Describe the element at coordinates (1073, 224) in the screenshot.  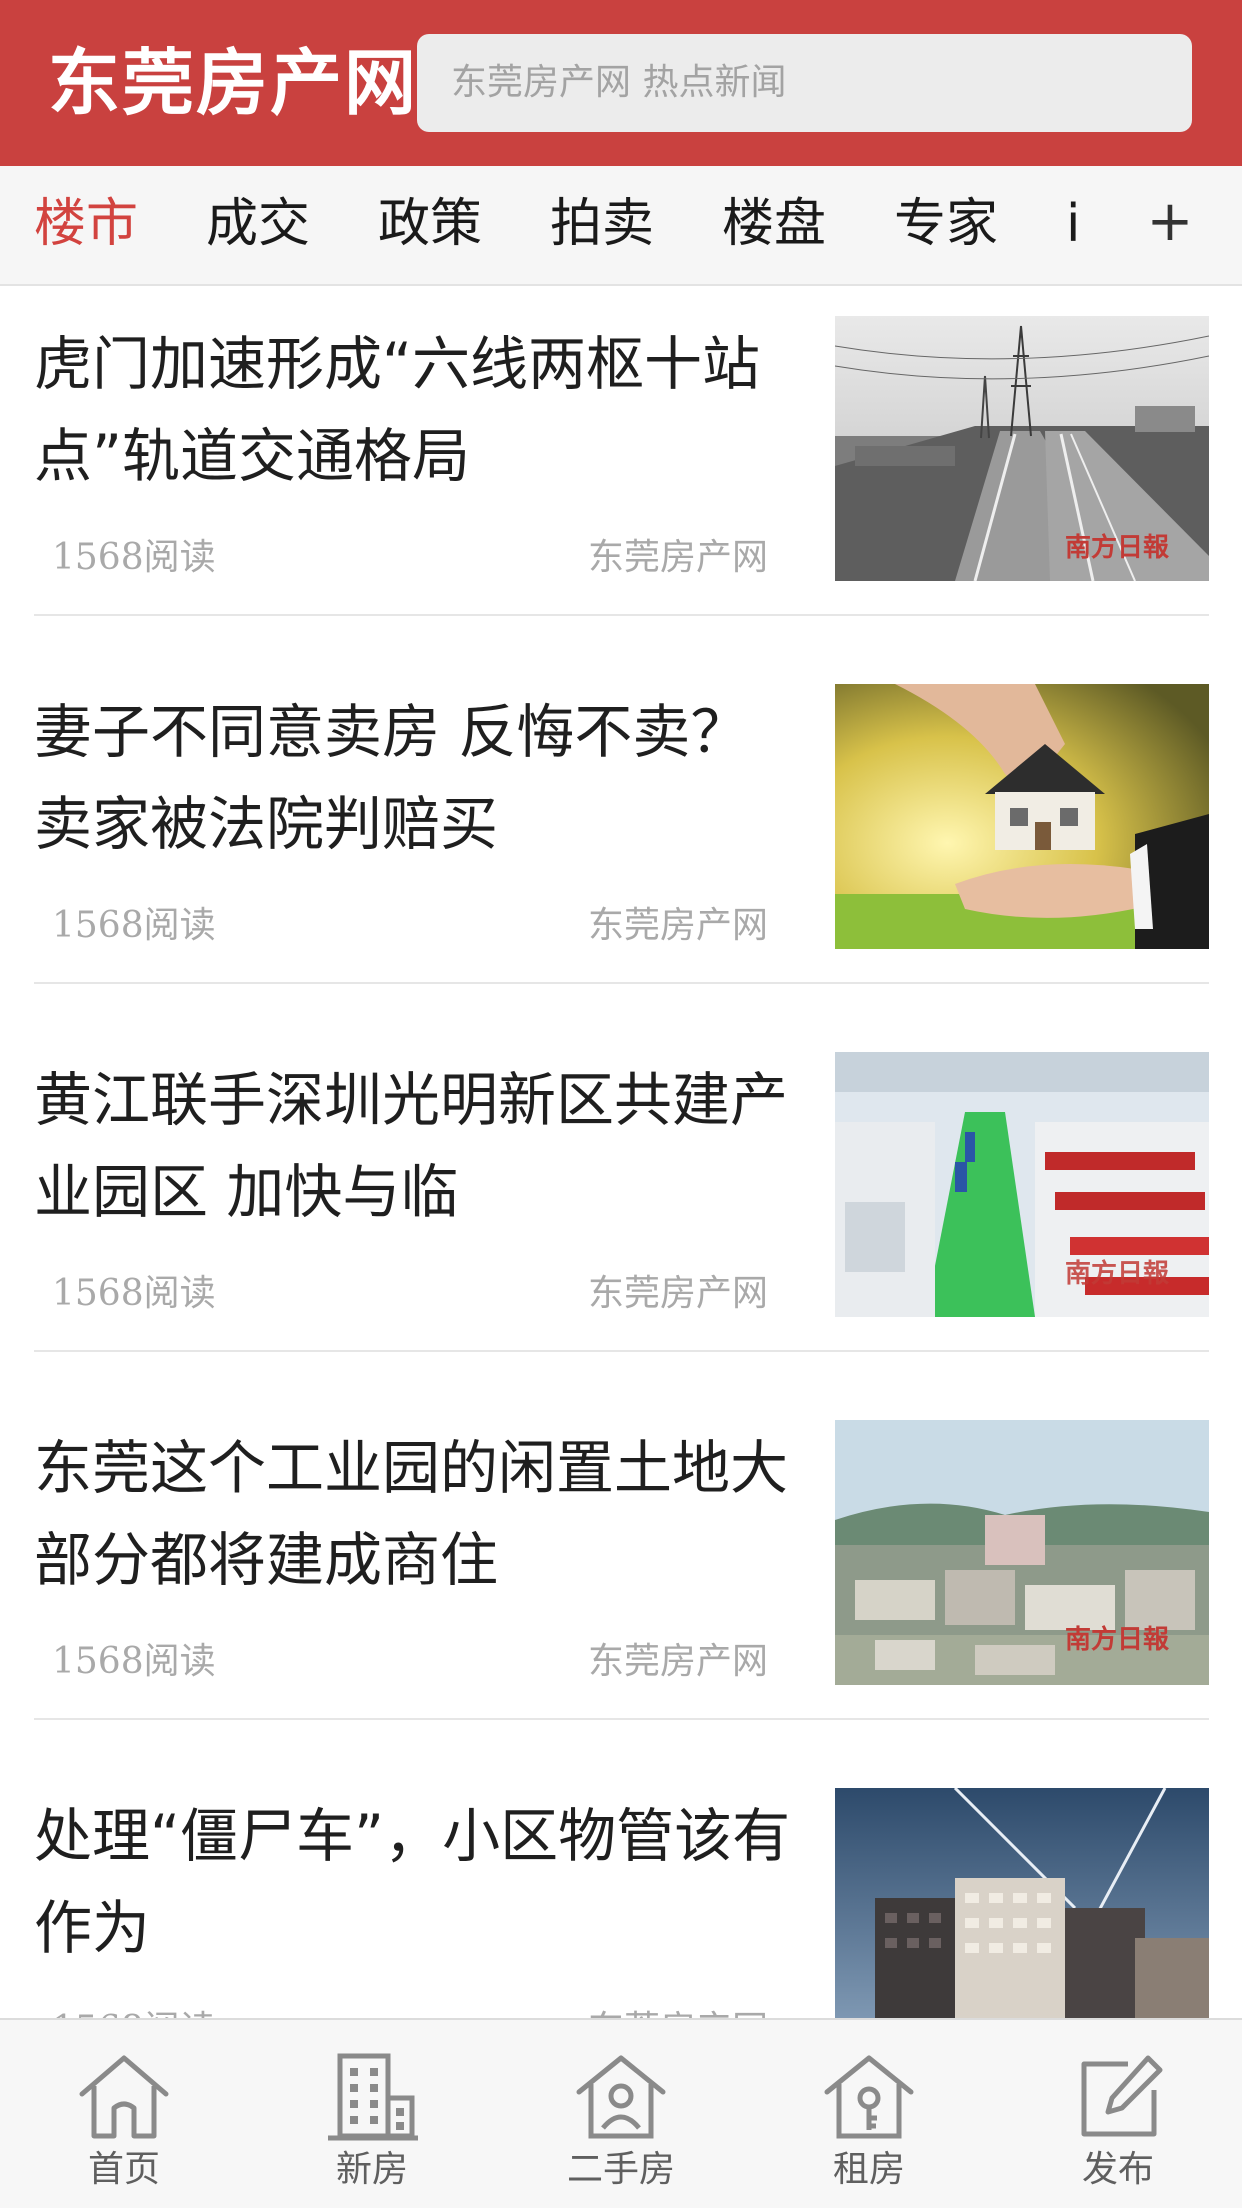
I see `tab-partial: i` at that location.